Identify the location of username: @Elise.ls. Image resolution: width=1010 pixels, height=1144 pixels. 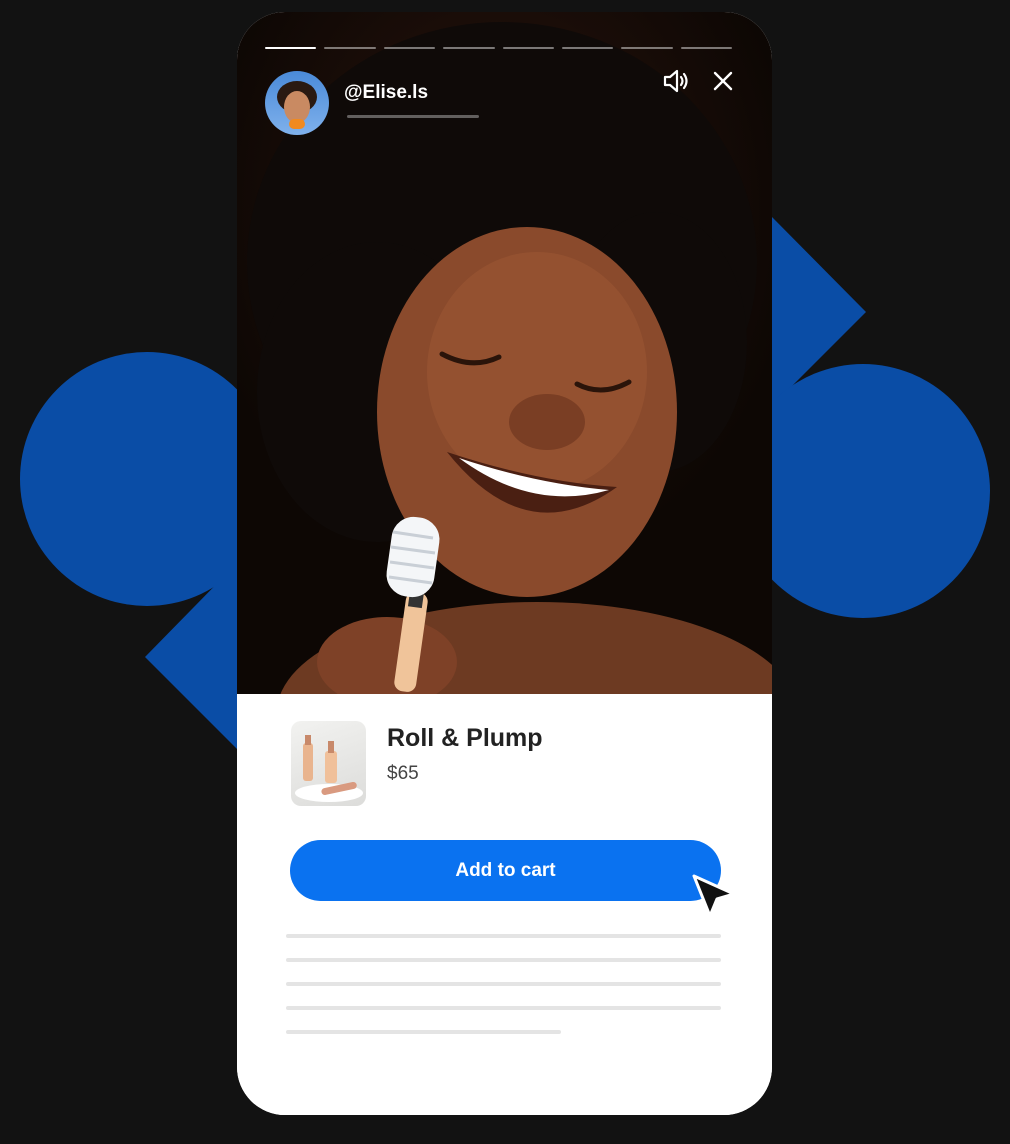
(386, 93).